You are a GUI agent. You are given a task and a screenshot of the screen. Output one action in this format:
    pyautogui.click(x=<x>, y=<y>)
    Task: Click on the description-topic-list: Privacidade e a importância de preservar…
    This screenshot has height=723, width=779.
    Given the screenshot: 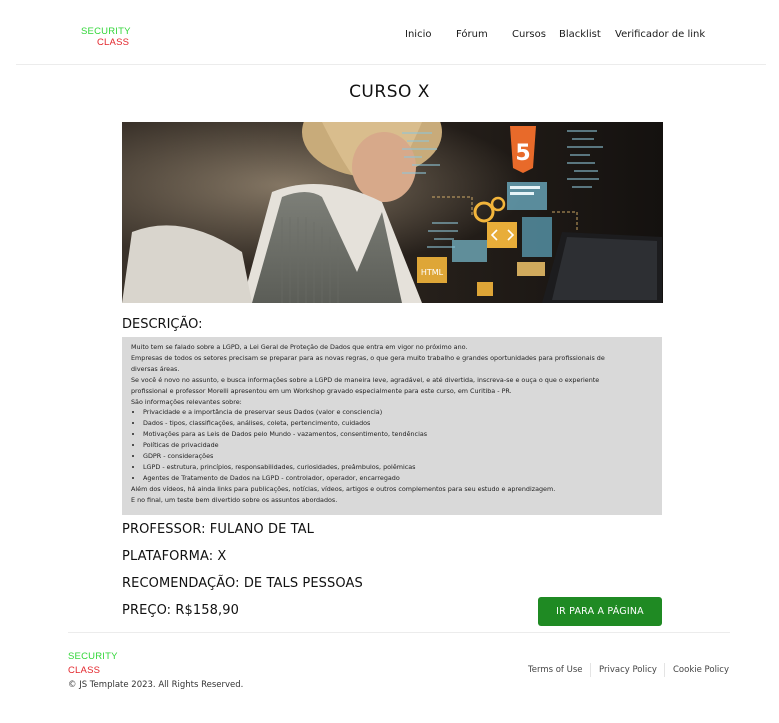 What is the action you would take?
    pyautogui.click(x=392, y=445)
    